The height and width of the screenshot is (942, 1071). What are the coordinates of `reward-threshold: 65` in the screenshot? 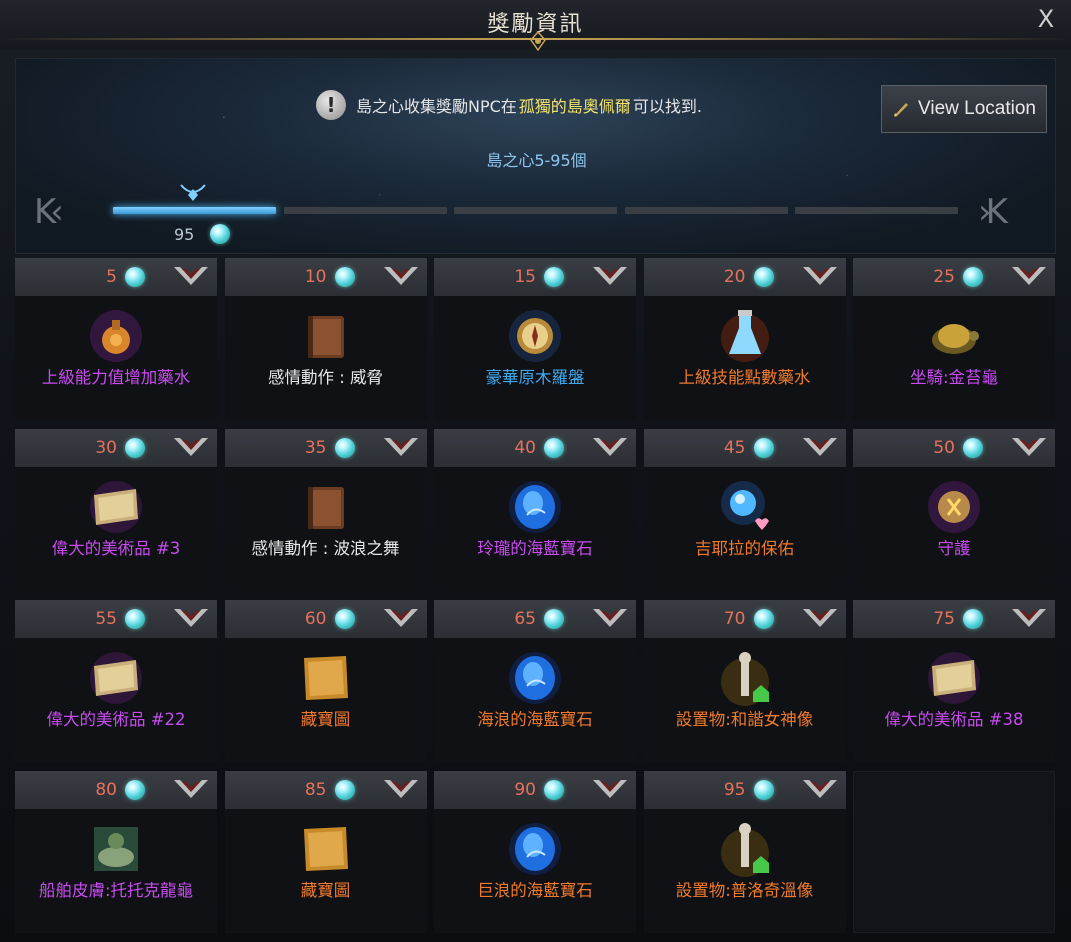 It's located at (525, 619).